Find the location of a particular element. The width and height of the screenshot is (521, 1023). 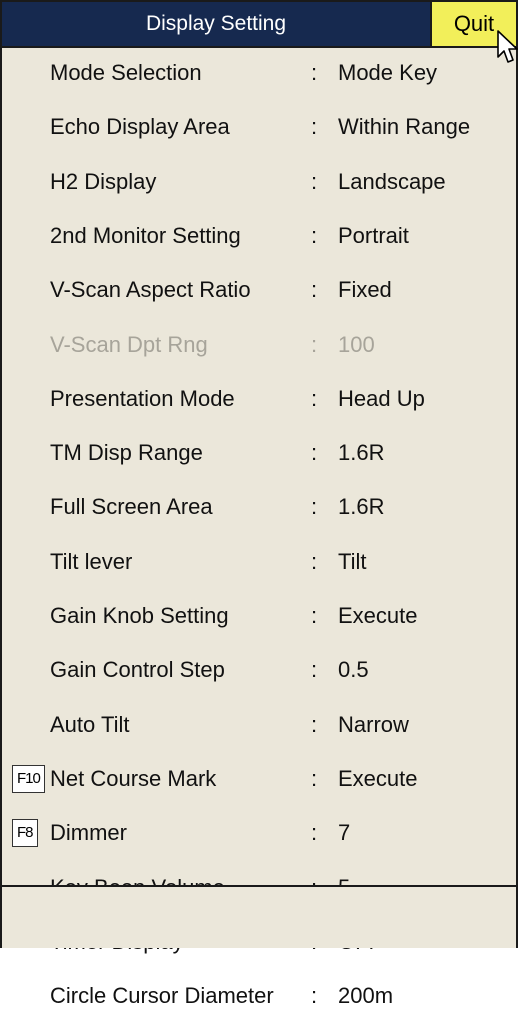

title-bar: Display Setting Quit is located at coordinates (259, 25).